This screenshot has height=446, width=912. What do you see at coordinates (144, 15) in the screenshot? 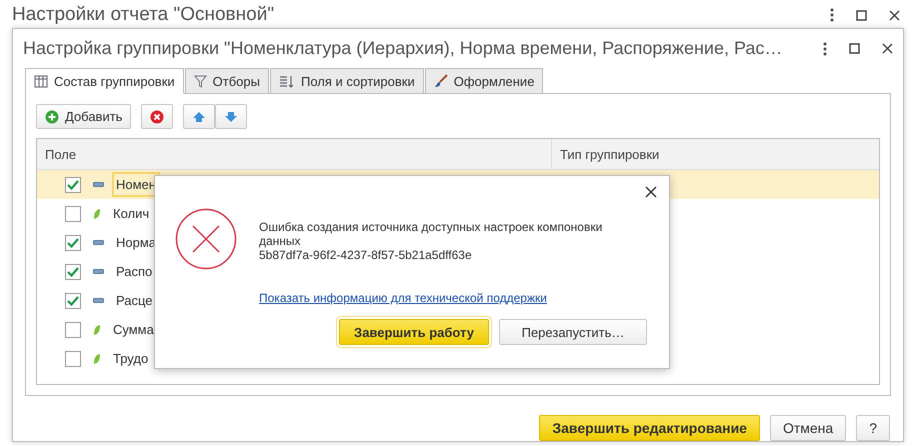
I see `window-title: Настройки отчета "Основной"` at bounding box center [144, 15].